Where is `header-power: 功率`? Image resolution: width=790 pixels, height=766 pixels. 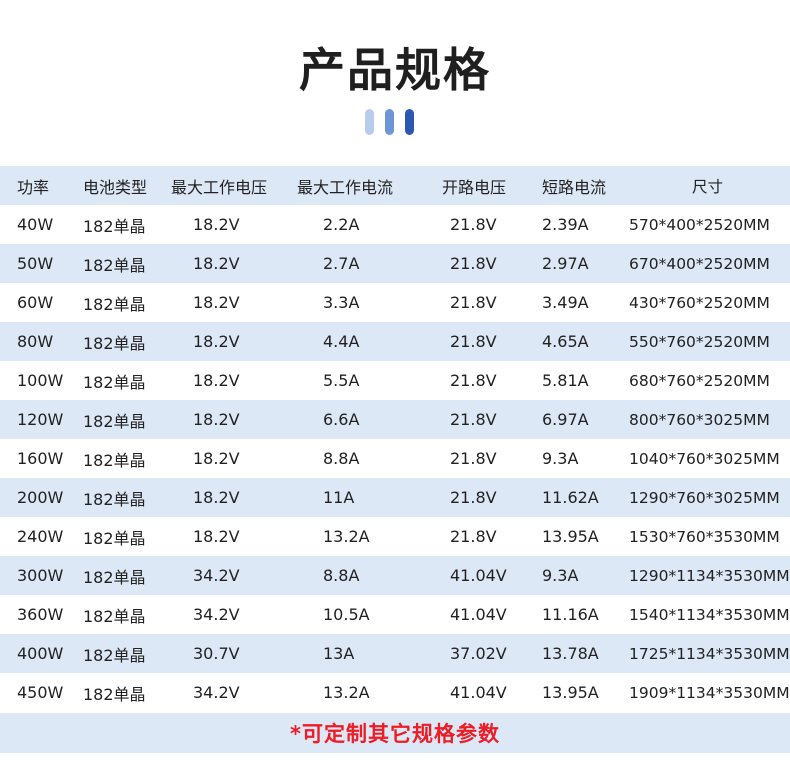
header-power: 功率 is located at coordinates (33, 187).